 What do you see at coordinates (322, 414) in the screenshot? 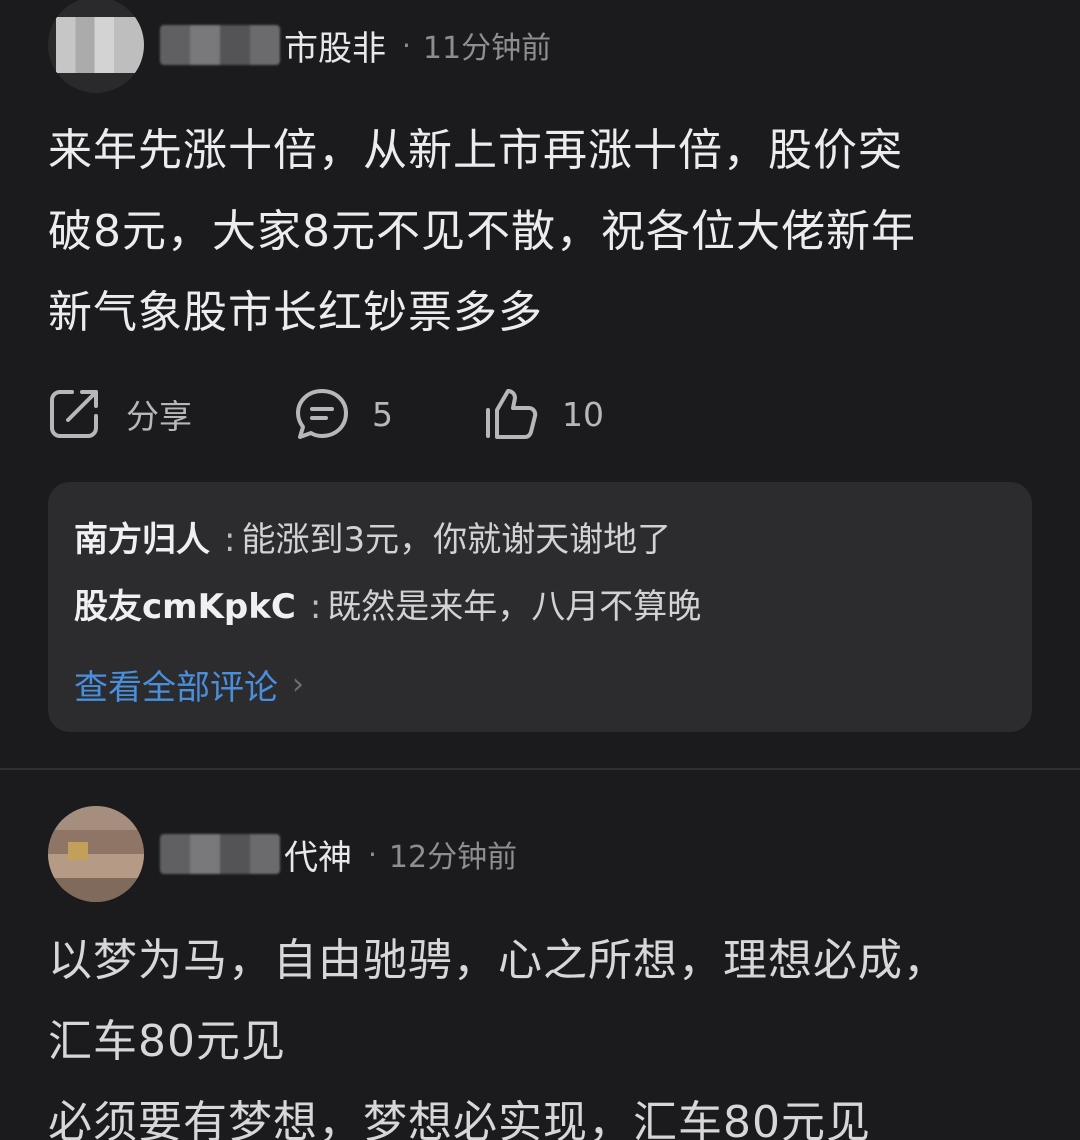
I see `comment-icon` at bounding box center [322, 414].